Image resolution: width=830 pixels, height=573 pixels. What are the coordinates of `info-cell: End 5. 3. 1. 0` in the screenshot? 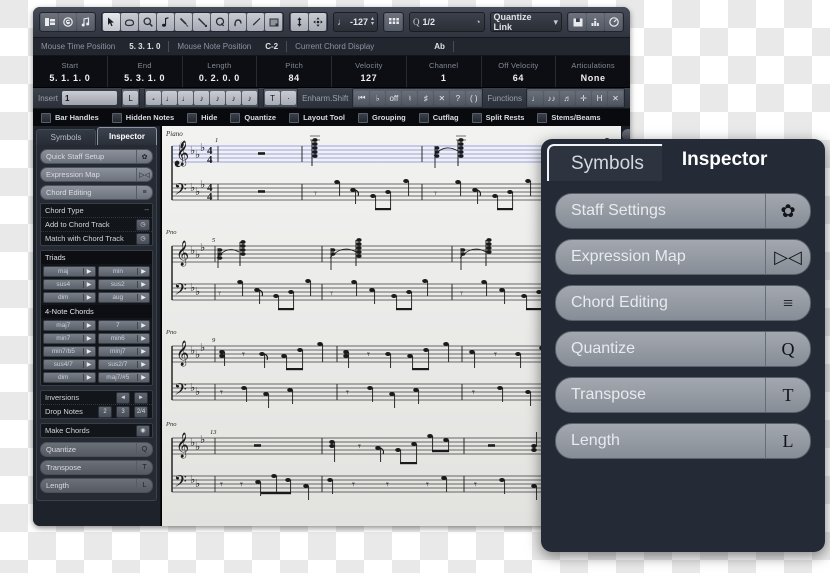 It's located at (145, 71).